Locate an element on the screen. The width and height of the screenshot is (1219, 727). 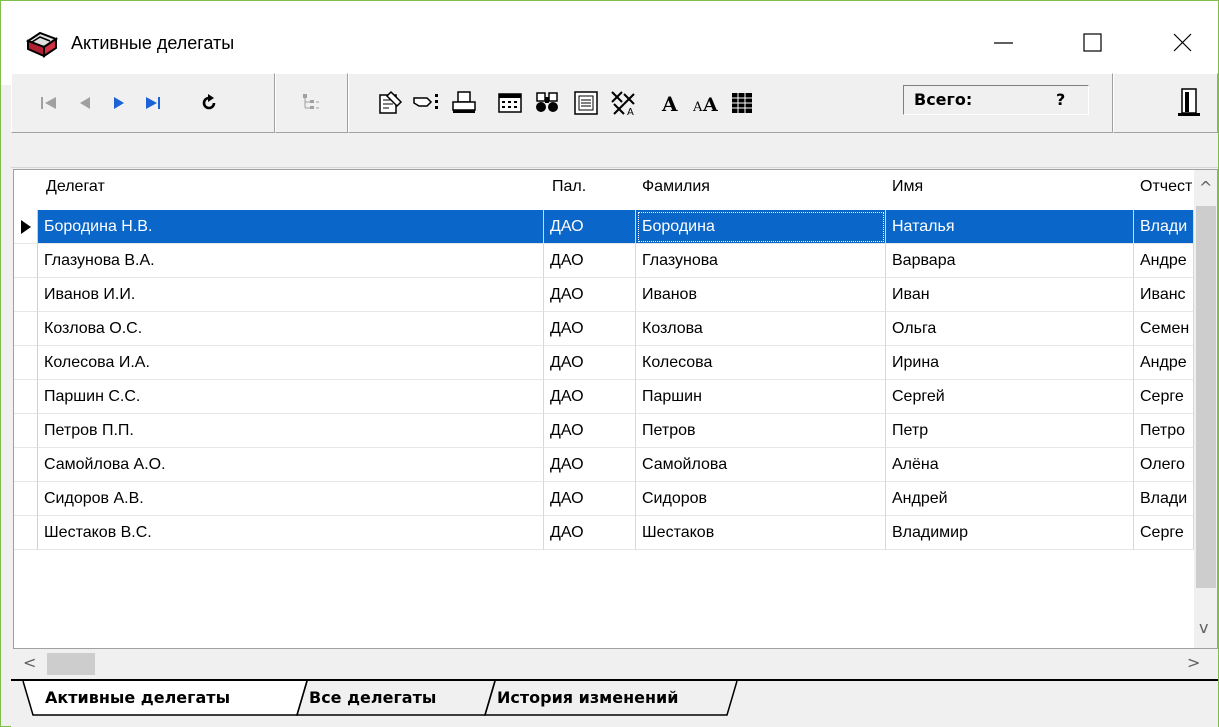
print-button is located at coordinates (464, 103).